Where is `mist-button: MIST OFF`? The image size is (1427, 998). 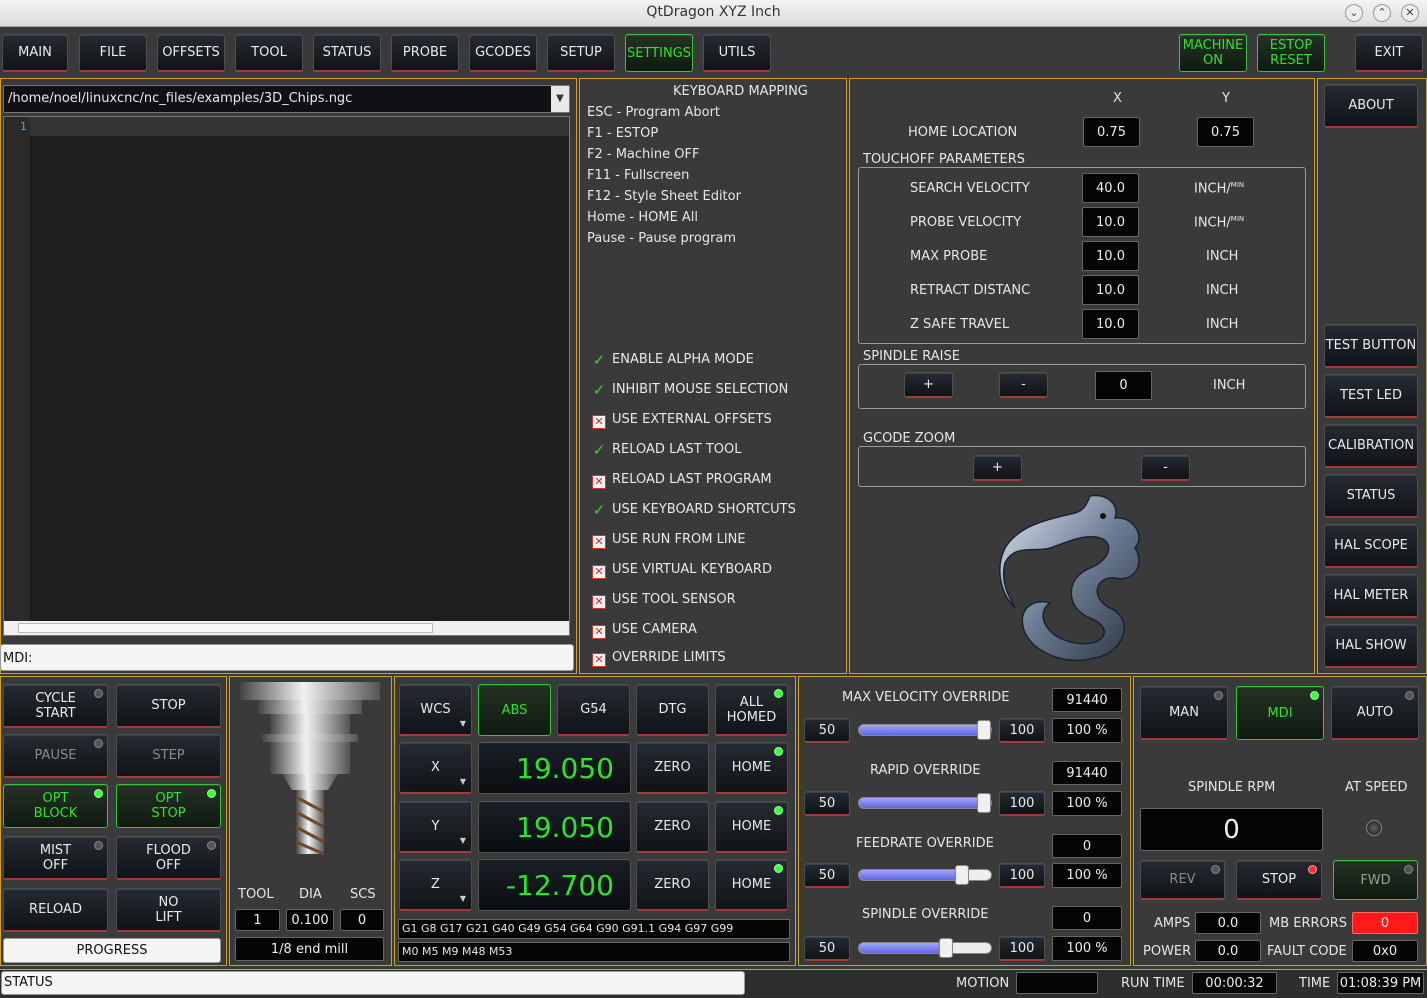 mist-button: MIST OFF is located at coordinates (55, 858).